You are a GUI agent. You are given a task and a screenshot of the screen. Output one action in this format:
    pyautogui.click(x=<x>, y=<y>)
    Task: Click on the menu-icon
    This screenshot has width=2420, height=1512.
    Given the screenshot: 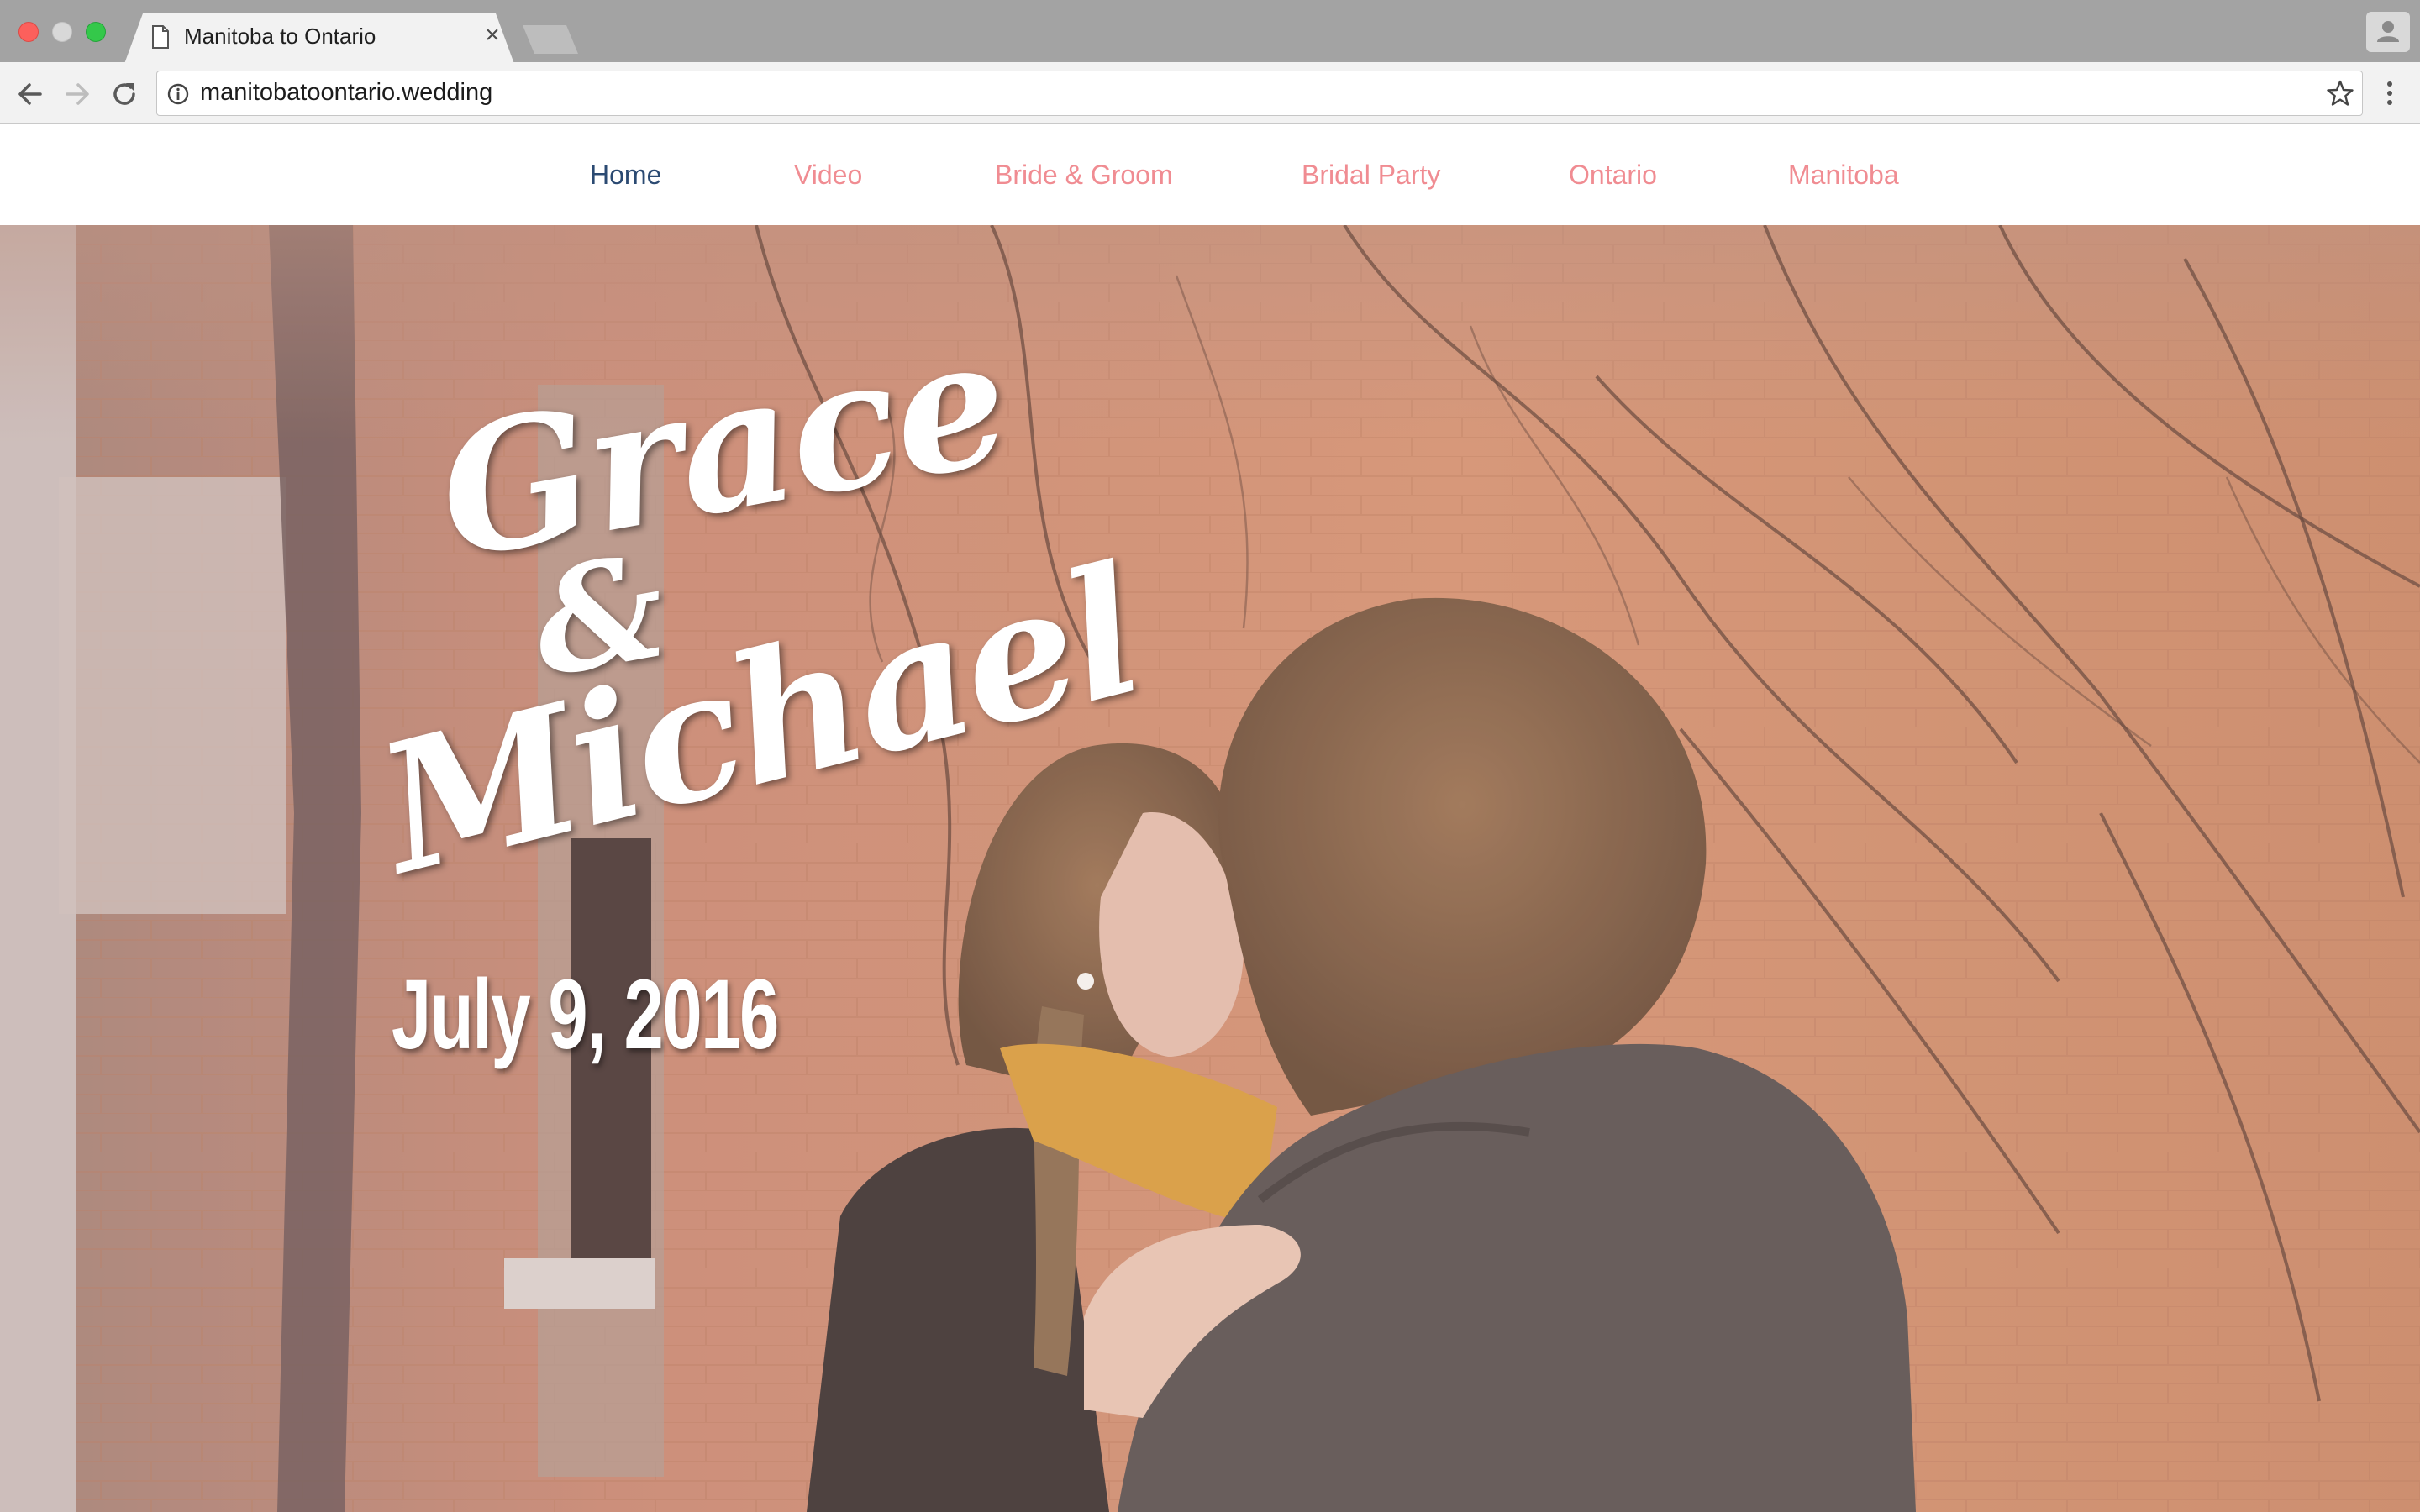 What is the action you would take?
    pyautogui.click(x=2390, y=93)
    